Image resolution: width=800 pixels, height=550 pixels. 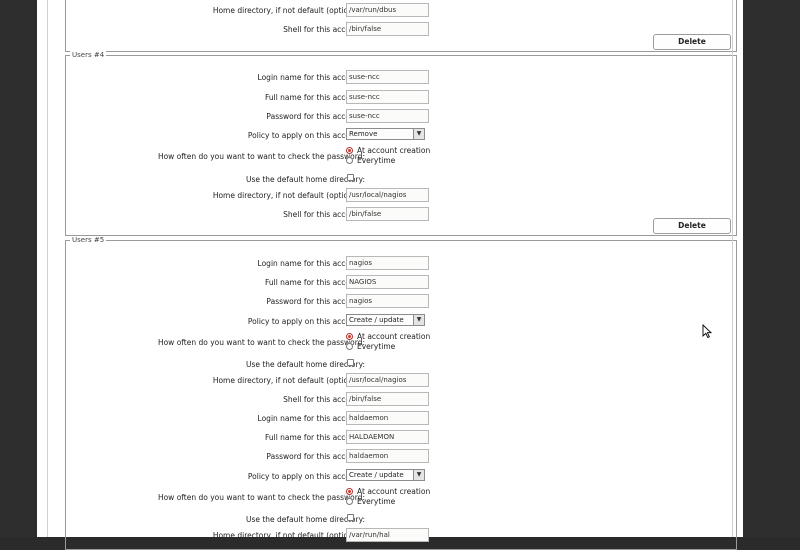 I want to click on fullname-row: Full name for this account: suse-ncc, so click(x=401, y=99).